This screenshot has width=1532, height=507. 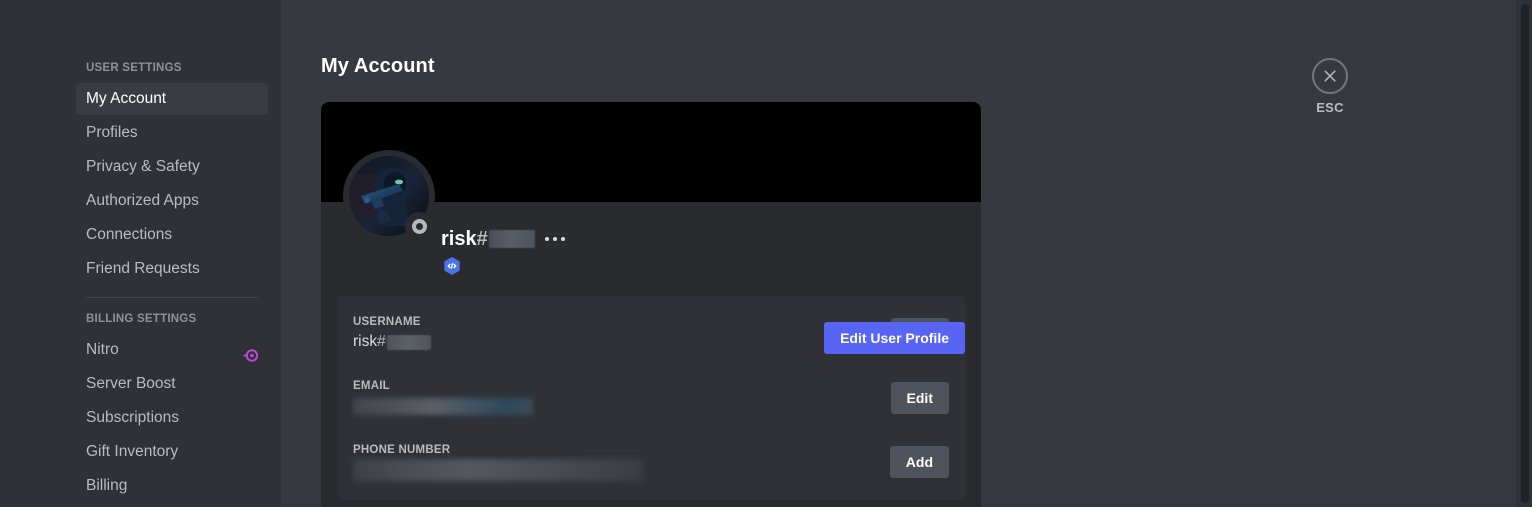 What do you see at coordinates (129, 234) in the screenshot?
I see `sidebar-item-label: Connections` at bounding box center [129, 234].